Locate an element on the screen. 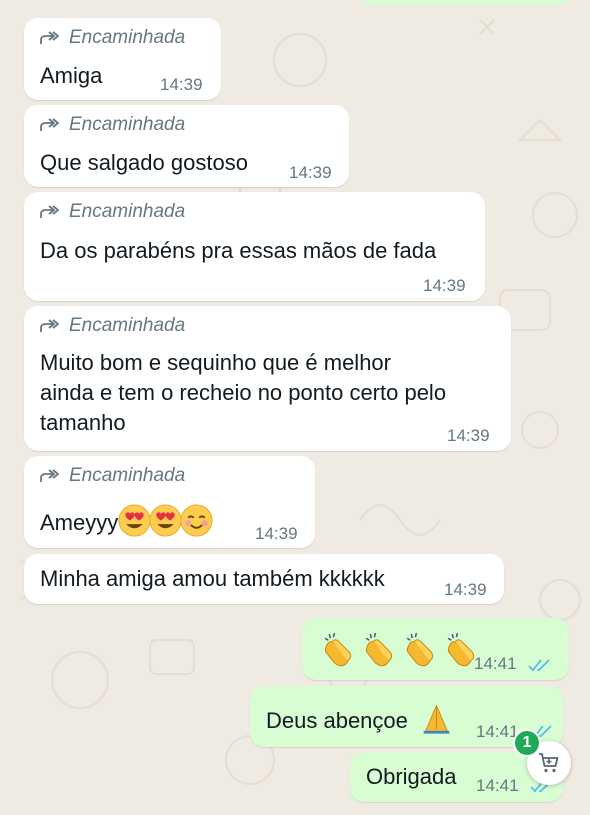 The width and height of the screenshot is (590, 815). smiling-blush-emoji is located at coordinates (196, 520).